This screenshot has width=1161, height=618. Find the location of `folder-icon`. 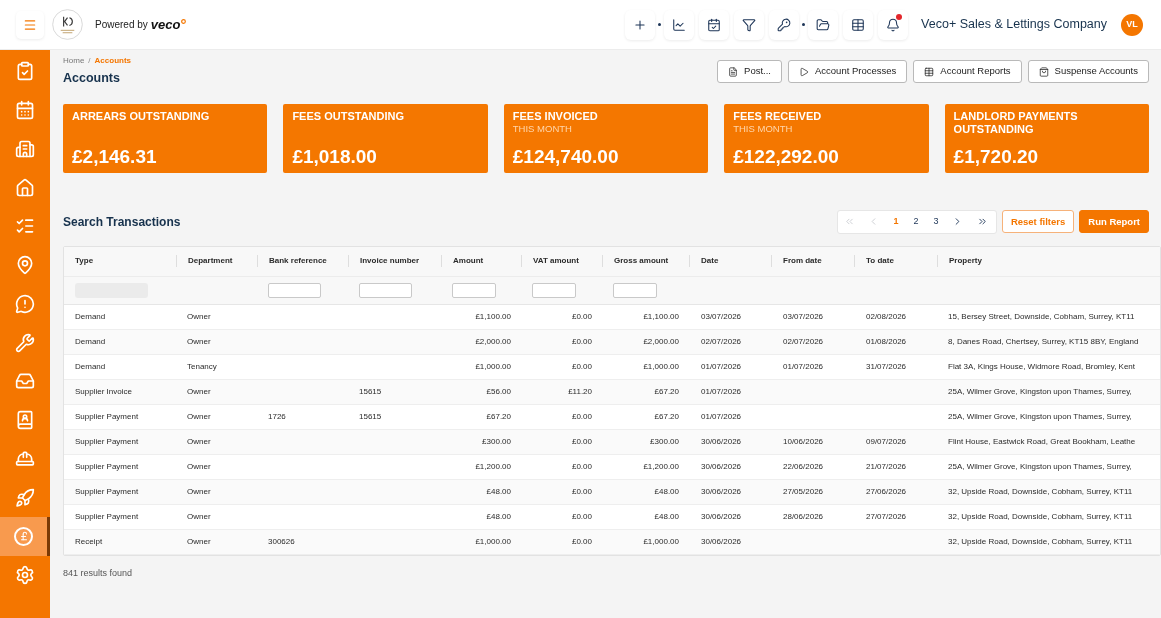

folder-icon is located at coordinates (823, 24).